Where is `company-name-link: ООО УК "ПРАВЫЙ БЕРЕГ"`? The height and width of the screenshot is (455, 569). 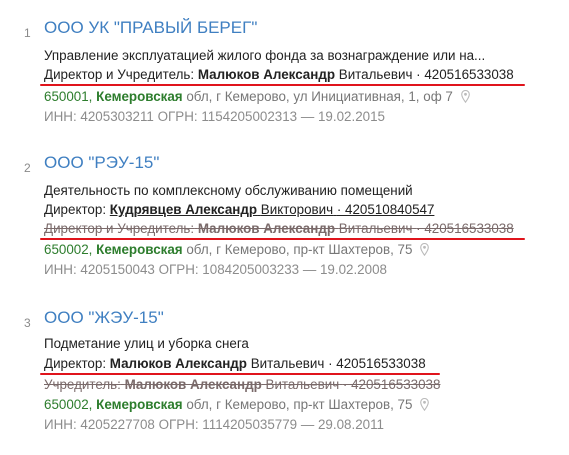
company-name-link: ООО УК "ПРАВЫЙ БЕРЕГ" is located at coordinates (150, 28).